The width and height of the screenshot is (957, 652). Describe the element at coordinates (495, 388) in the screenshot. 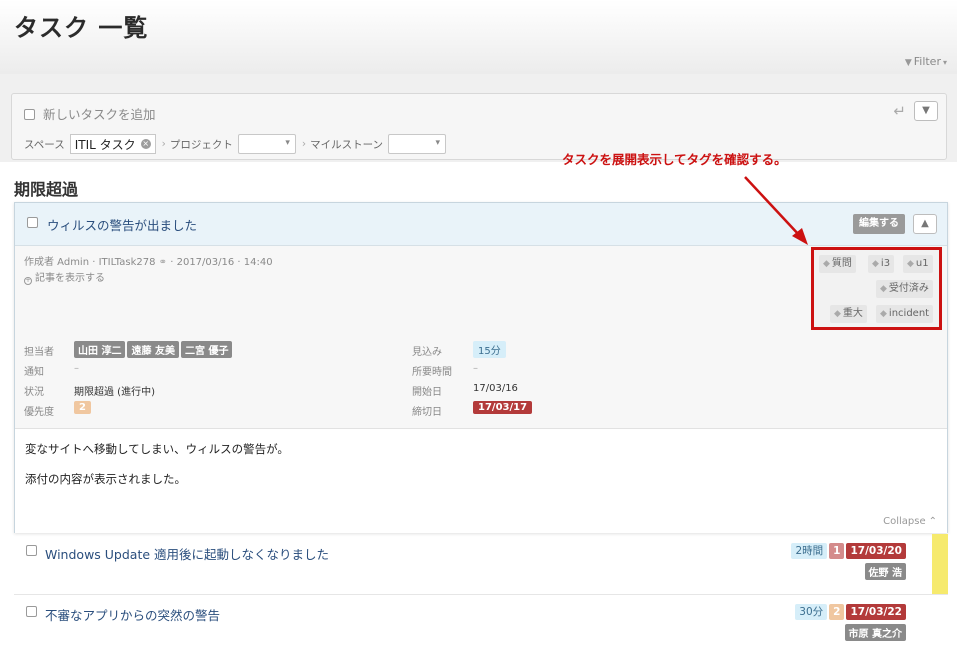

I see `start-value: 17/03/16` at that location.